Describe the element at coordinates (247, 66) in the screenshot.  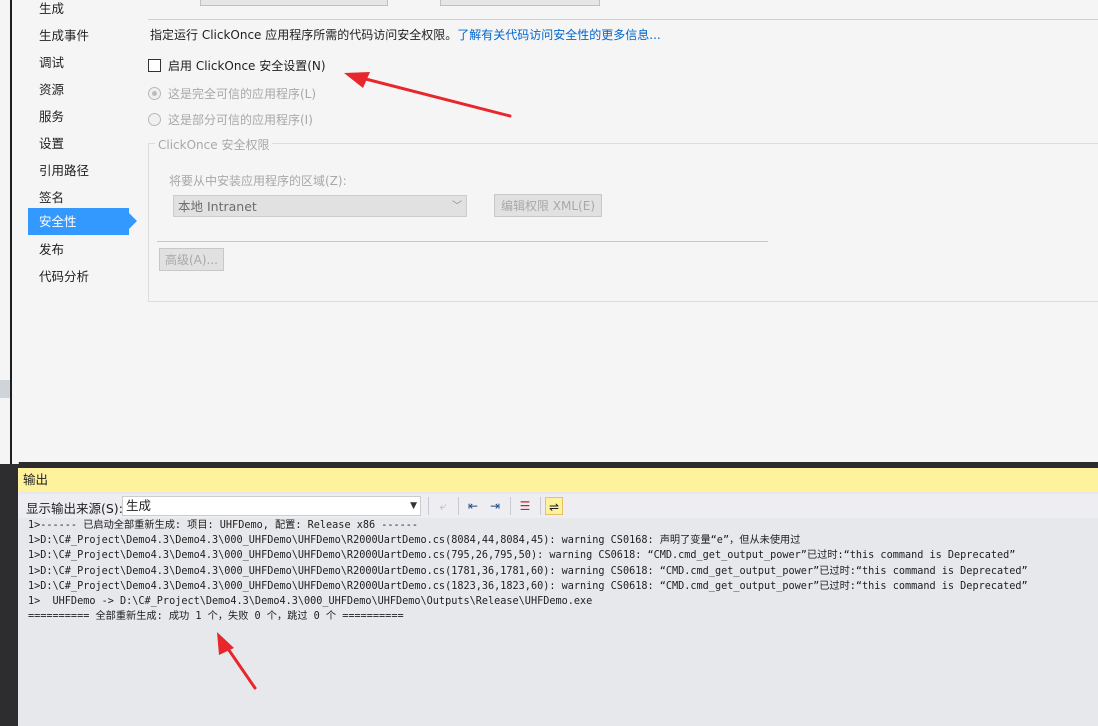
I see `enable-clickonce-label: 启用 ClickOnce 安全设置(N)` at that location.